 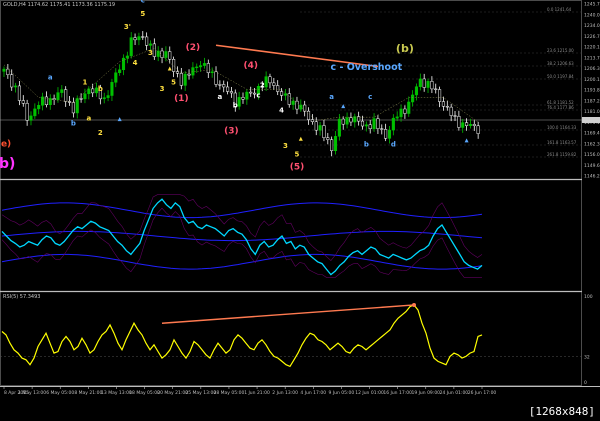 I want to click on x-tick-label: 25 May 13:00, so click(x=200, y=393).